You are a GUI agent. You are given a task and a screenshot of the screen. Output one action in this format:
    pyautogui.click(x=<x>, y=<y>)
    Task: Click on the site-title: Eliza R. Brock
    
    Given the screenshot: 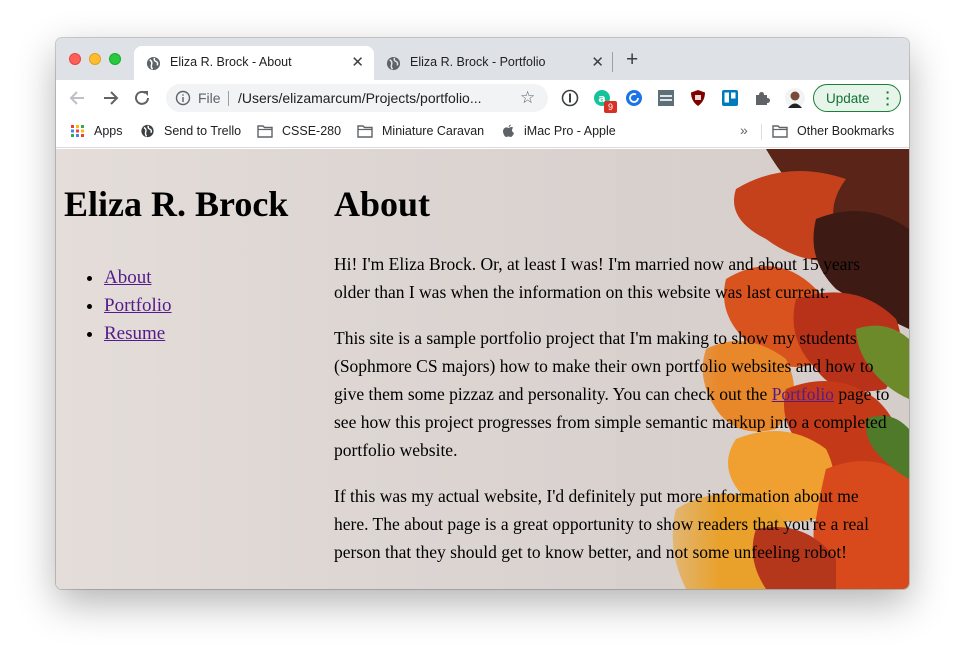 What is the action you would take?
    pyautogui.click(x=176, y=204)
    